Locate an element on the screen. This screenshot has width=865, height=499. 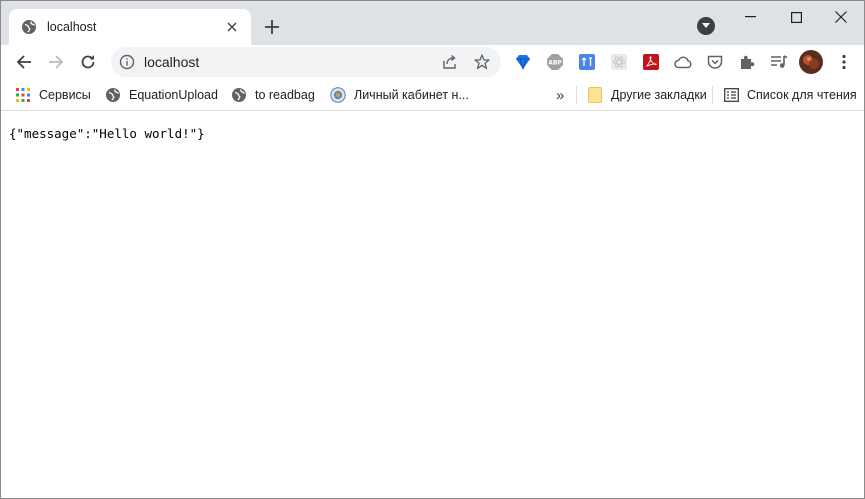
avatar is located at coordinates (811, 62).